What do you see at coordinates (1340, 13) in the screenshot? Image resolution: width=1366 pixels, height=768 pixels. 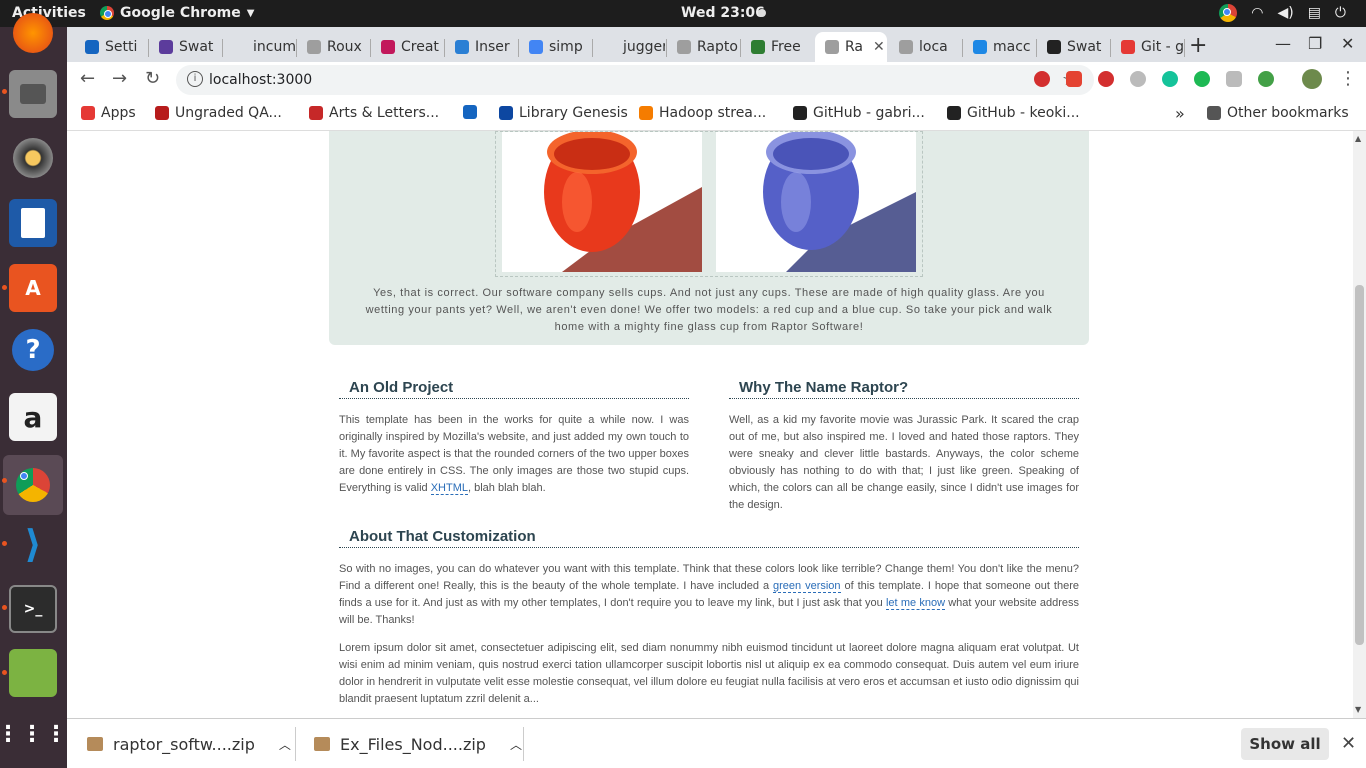 I see `power-icon: ⏻` at bounding box center [1340, 13].